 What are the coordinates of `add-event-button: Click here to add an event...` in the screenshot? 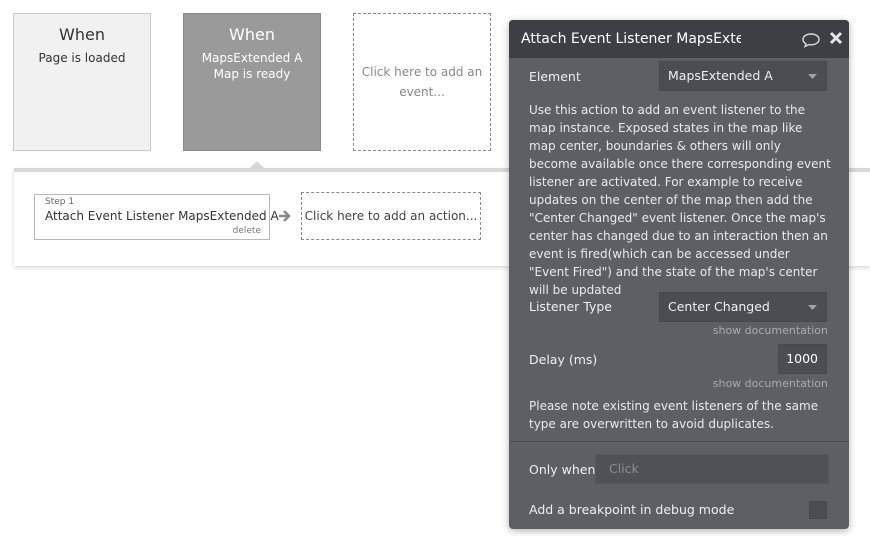 It's located at (422, 82).